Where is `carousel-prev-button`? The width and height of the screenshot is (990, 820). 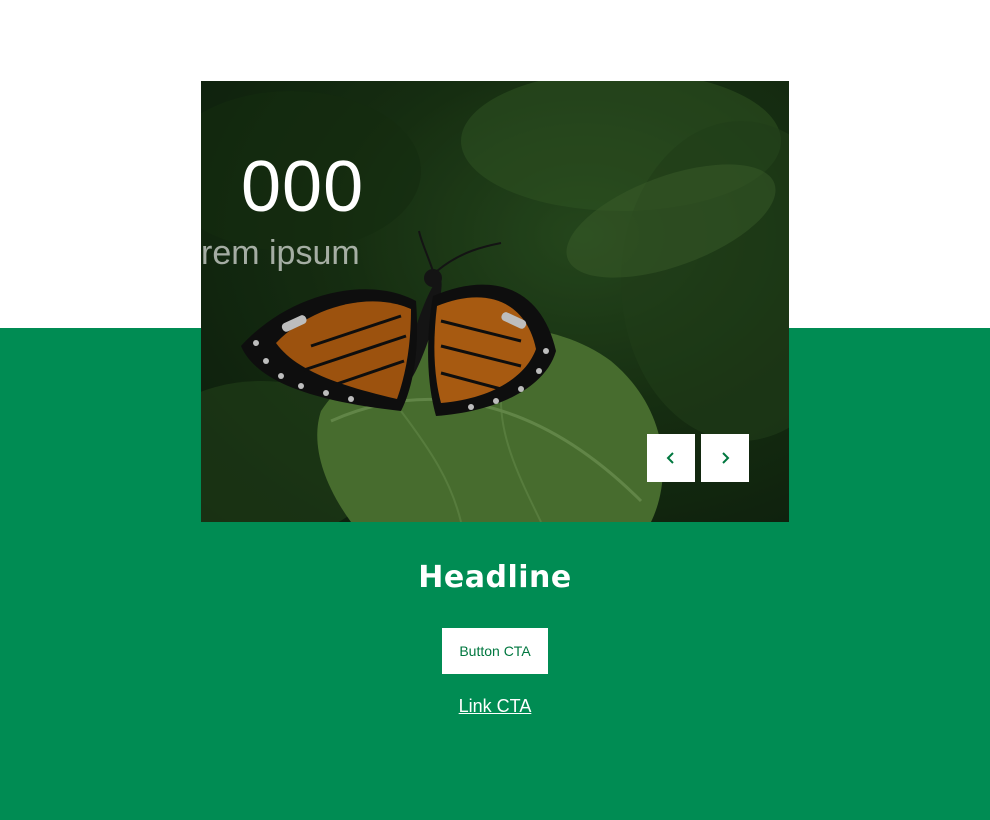
carousel-prev-button is located at coordinates (671, 458).